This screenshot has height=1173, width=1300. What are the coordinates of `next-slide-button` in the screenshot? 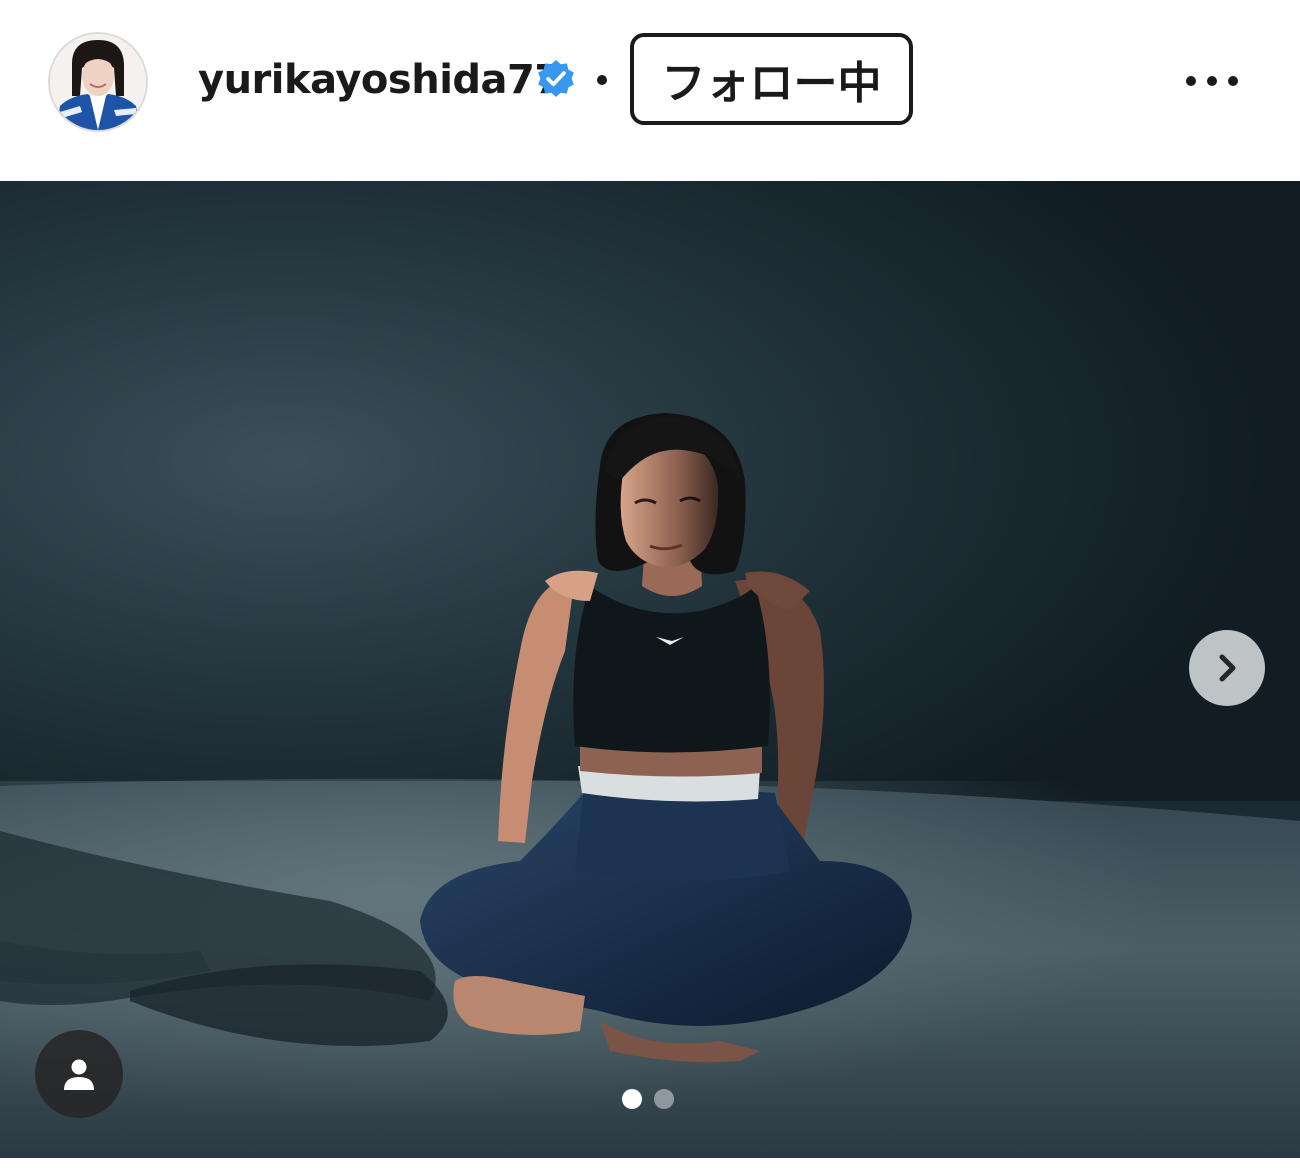 It's located at (1227, 668).